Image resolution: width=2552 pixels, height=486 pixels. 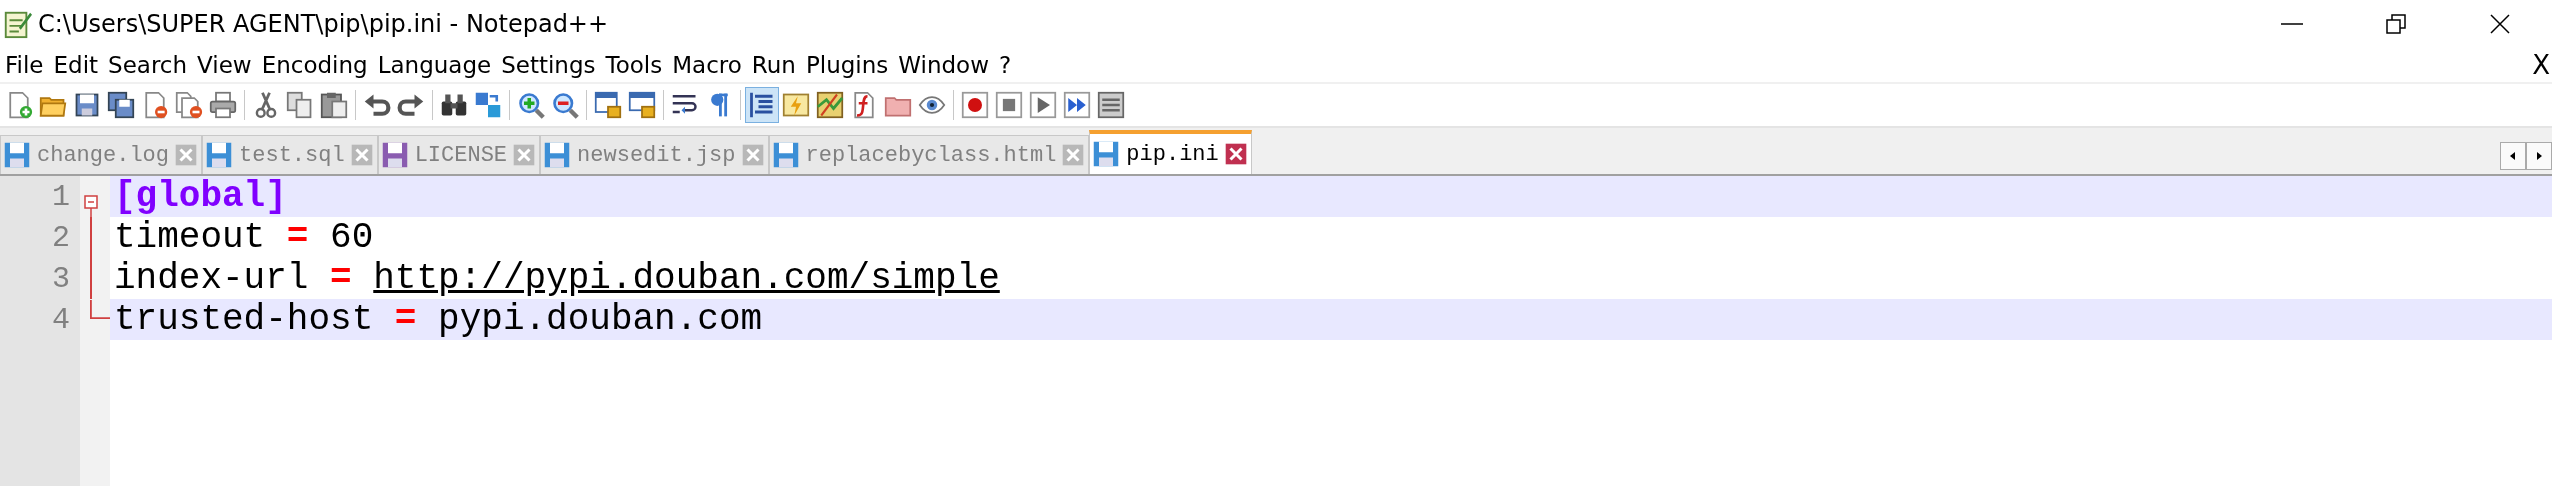 I want to click on minimize-icon, so click(x=2292, y=24).